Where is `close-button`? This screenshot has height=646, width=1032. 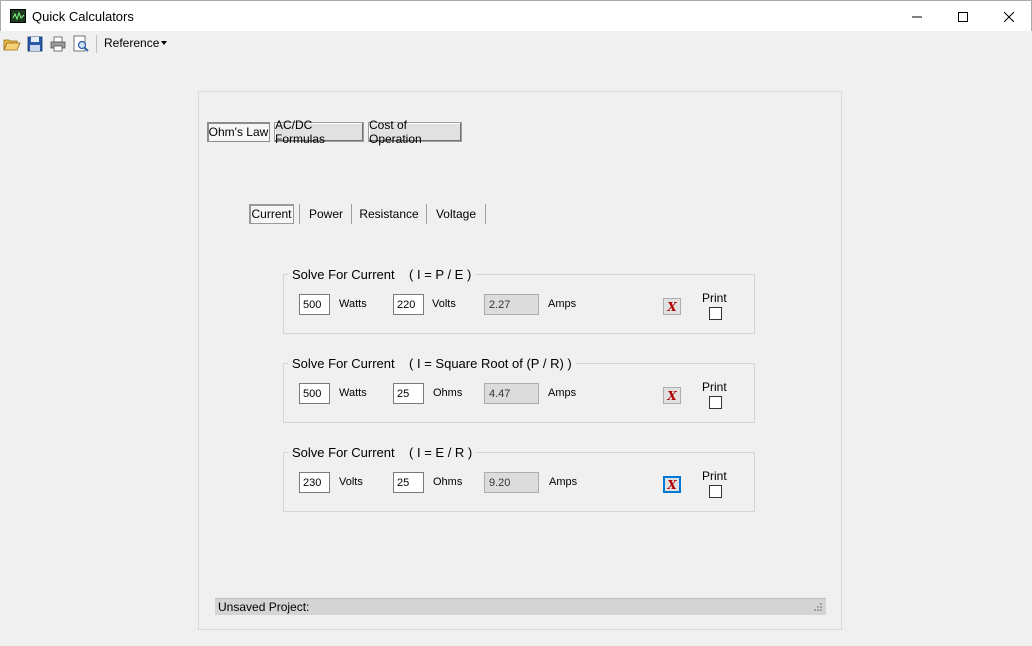 close-button is located at coordinates (1009, 16).